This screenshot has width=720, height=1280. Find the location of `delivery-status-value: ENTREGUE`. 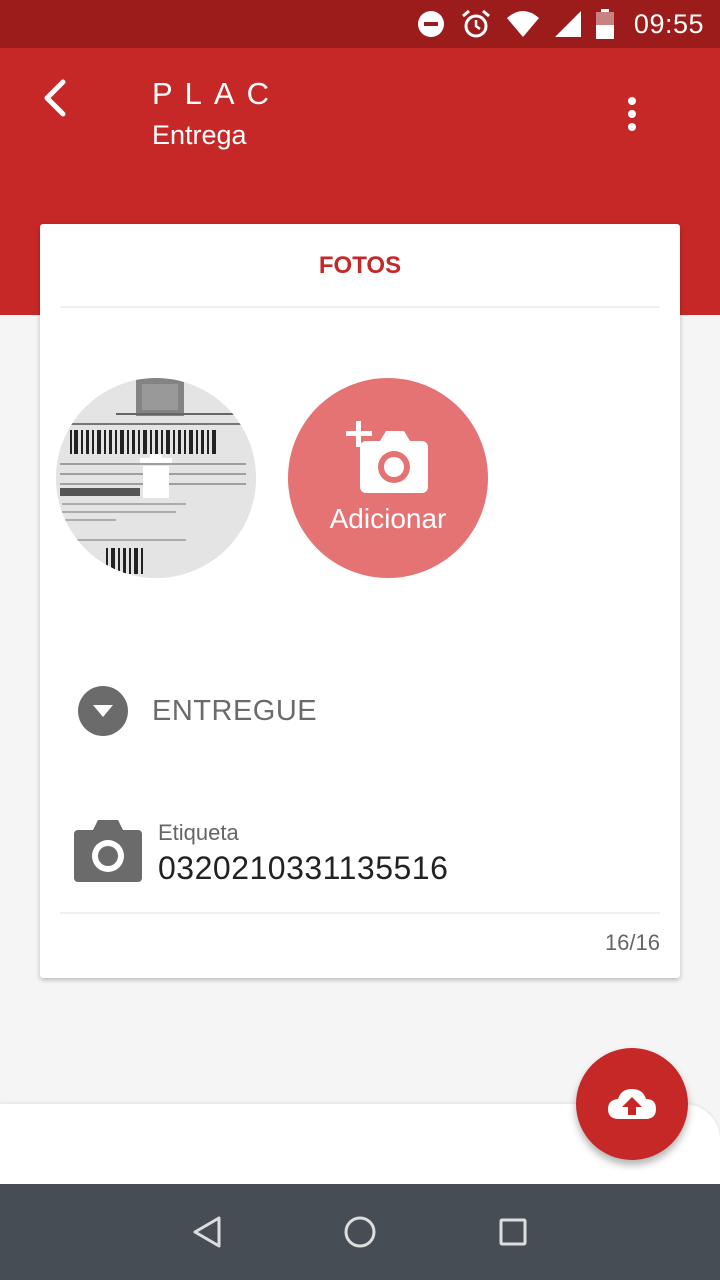

delivery-status-value: ENTREGUE is located at coordinates (235, 710).